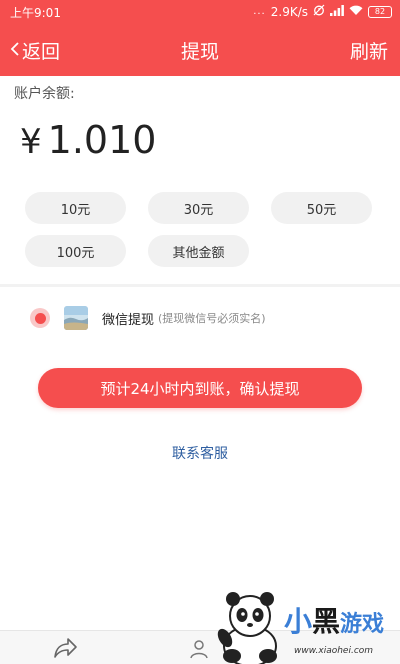 This screenshot has width=400, height=664. Describe the element at coordinates (321, 208) in the screenshot. I see `amount-option-50: 50元` at that location.